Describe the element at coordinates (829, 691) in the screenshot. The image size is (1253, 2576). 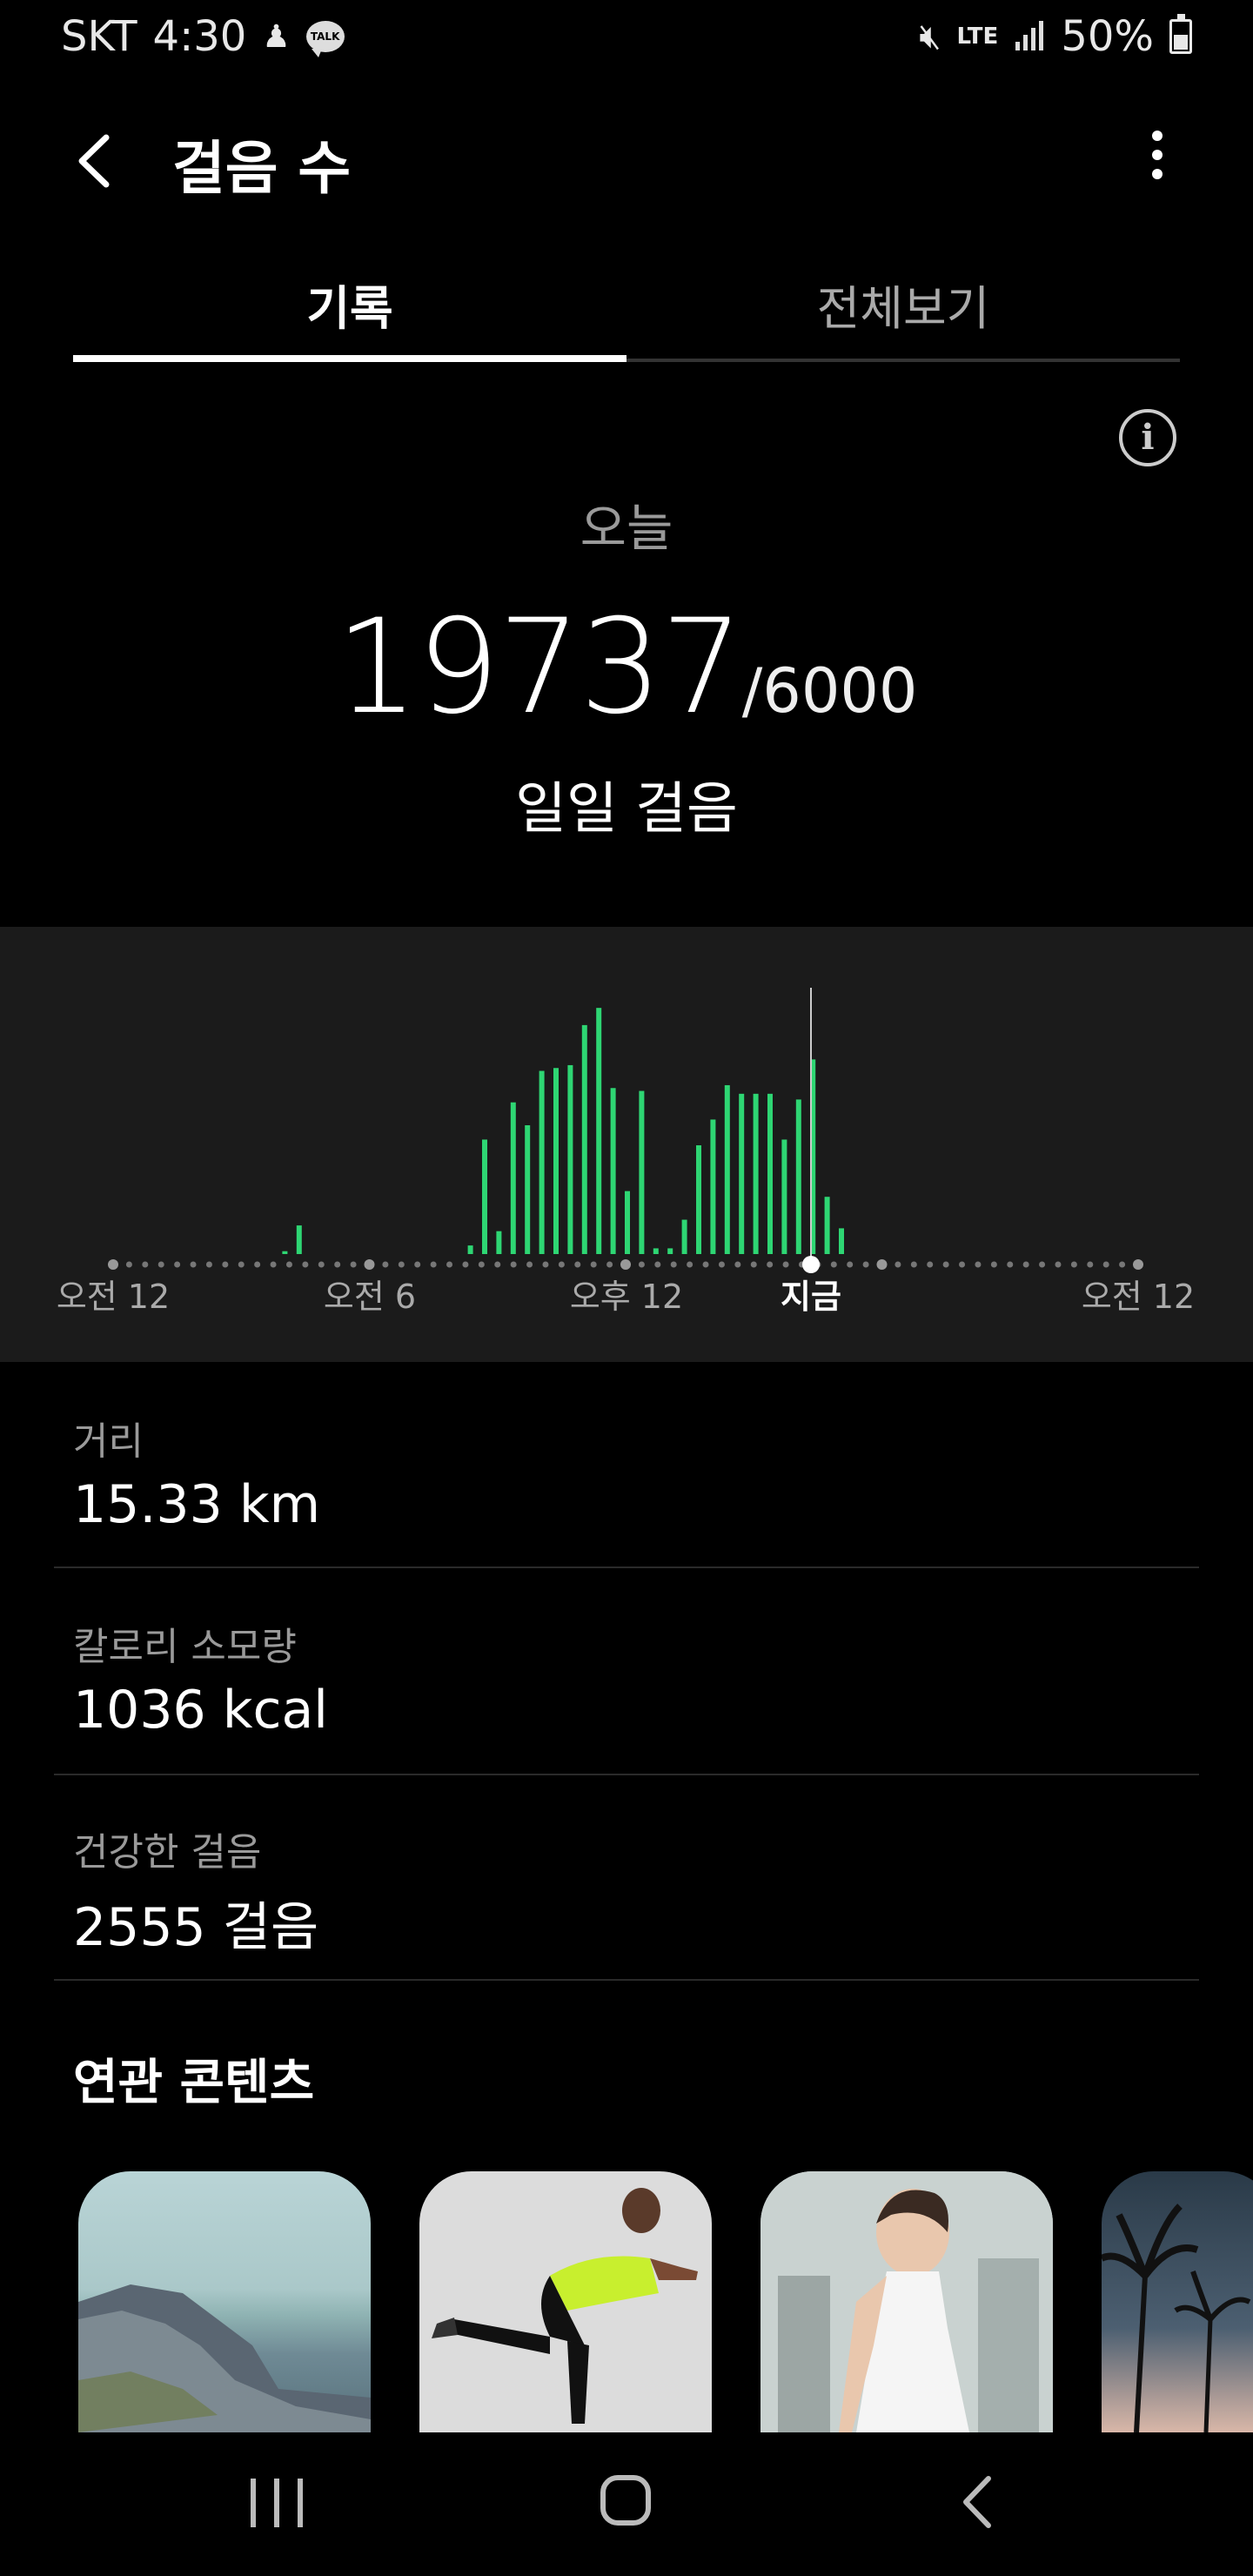
I see `step-goal: /6000` at that location.